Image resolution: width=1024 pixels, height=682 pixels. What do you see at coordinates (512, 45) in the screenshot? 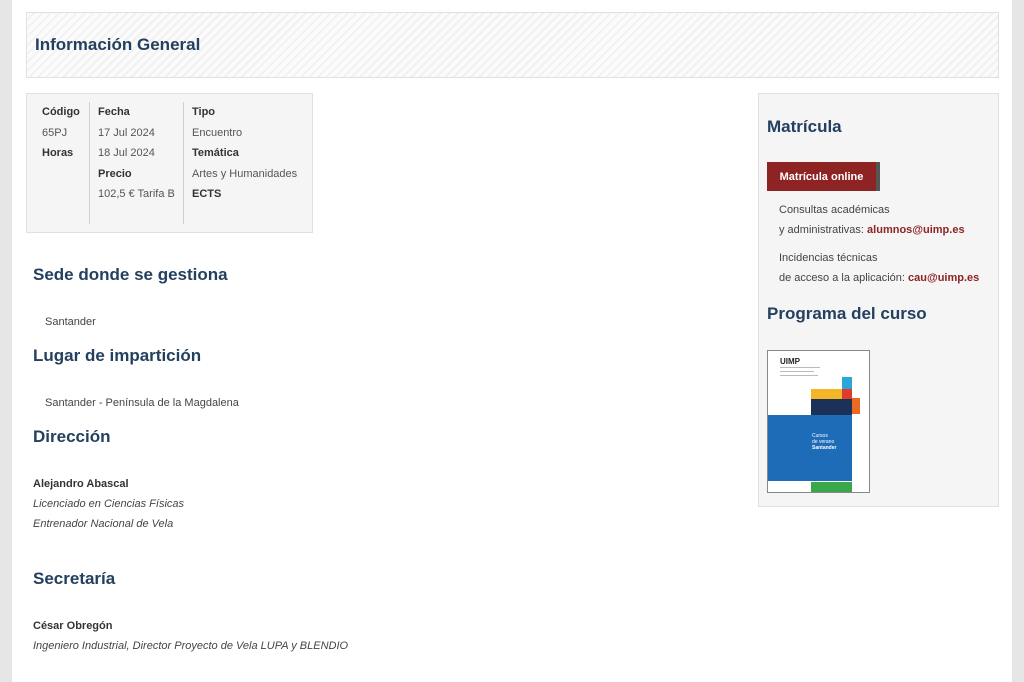
I see `info-header: Información General` at bounding box center [512, 45].